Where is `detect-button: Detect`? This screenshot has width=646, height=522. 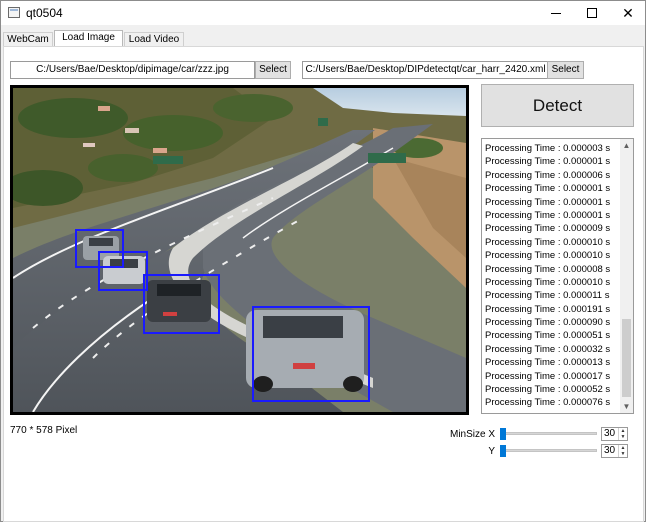
detect-button: Detect is located at coordinates (557, 105).